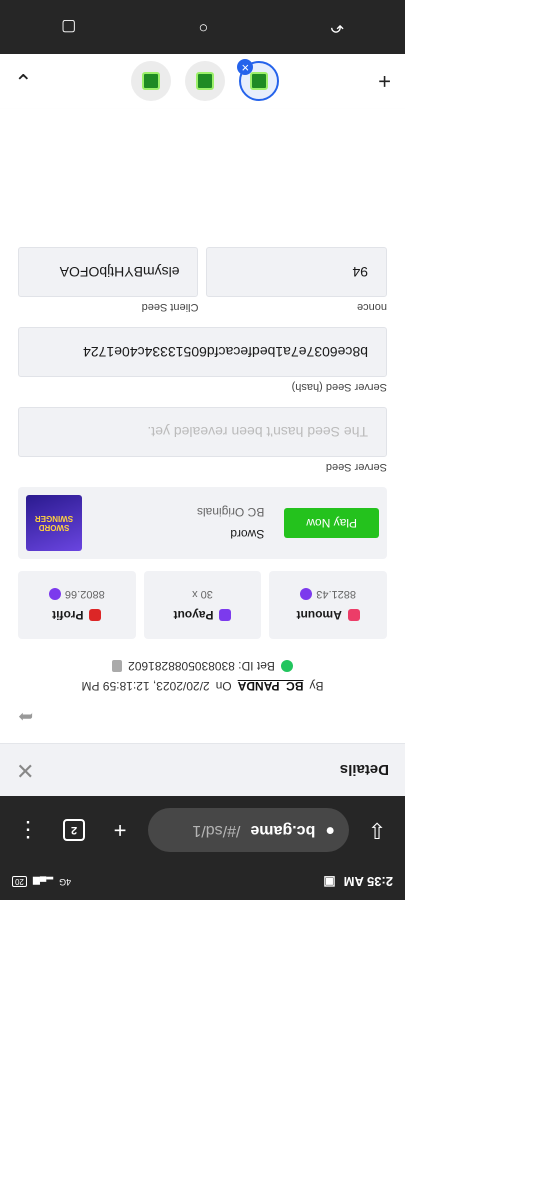  What do you see at coordinates (65, 882) in the screenshot?
I see `network-label: 4G` at bounding box center [65, 882].